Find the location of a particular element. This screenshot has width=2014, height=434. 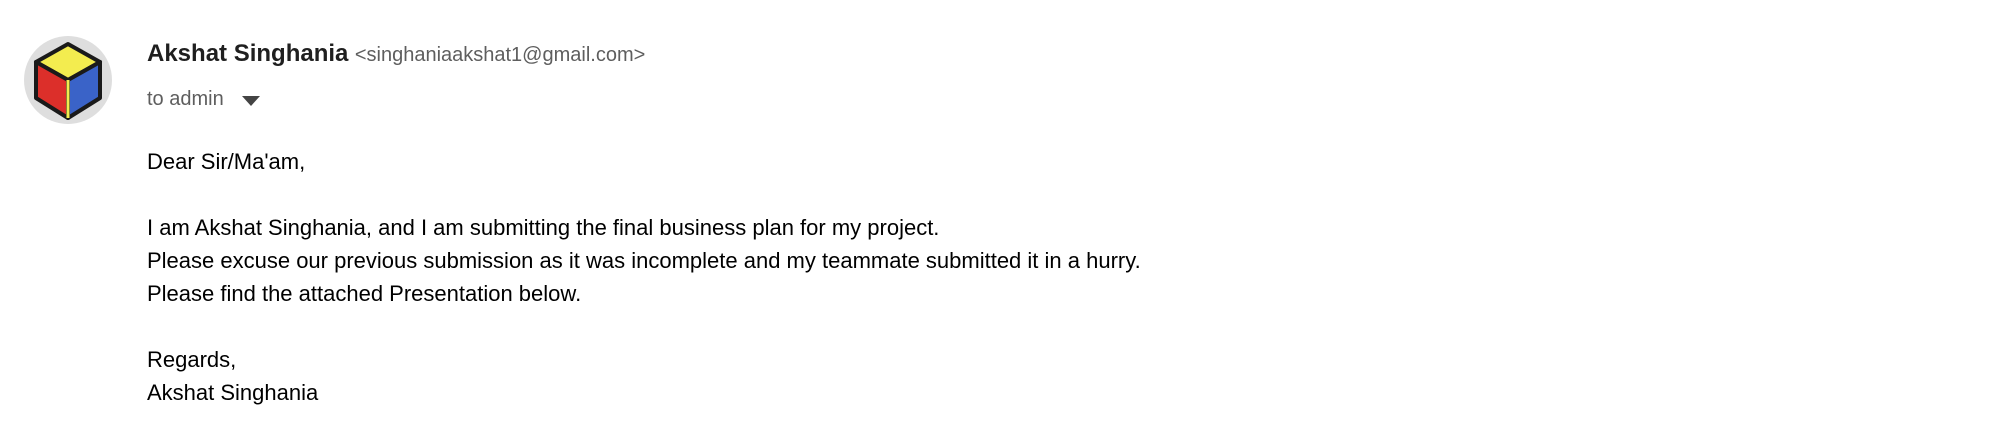

sender-avatar is located at coordinates (68, 80).